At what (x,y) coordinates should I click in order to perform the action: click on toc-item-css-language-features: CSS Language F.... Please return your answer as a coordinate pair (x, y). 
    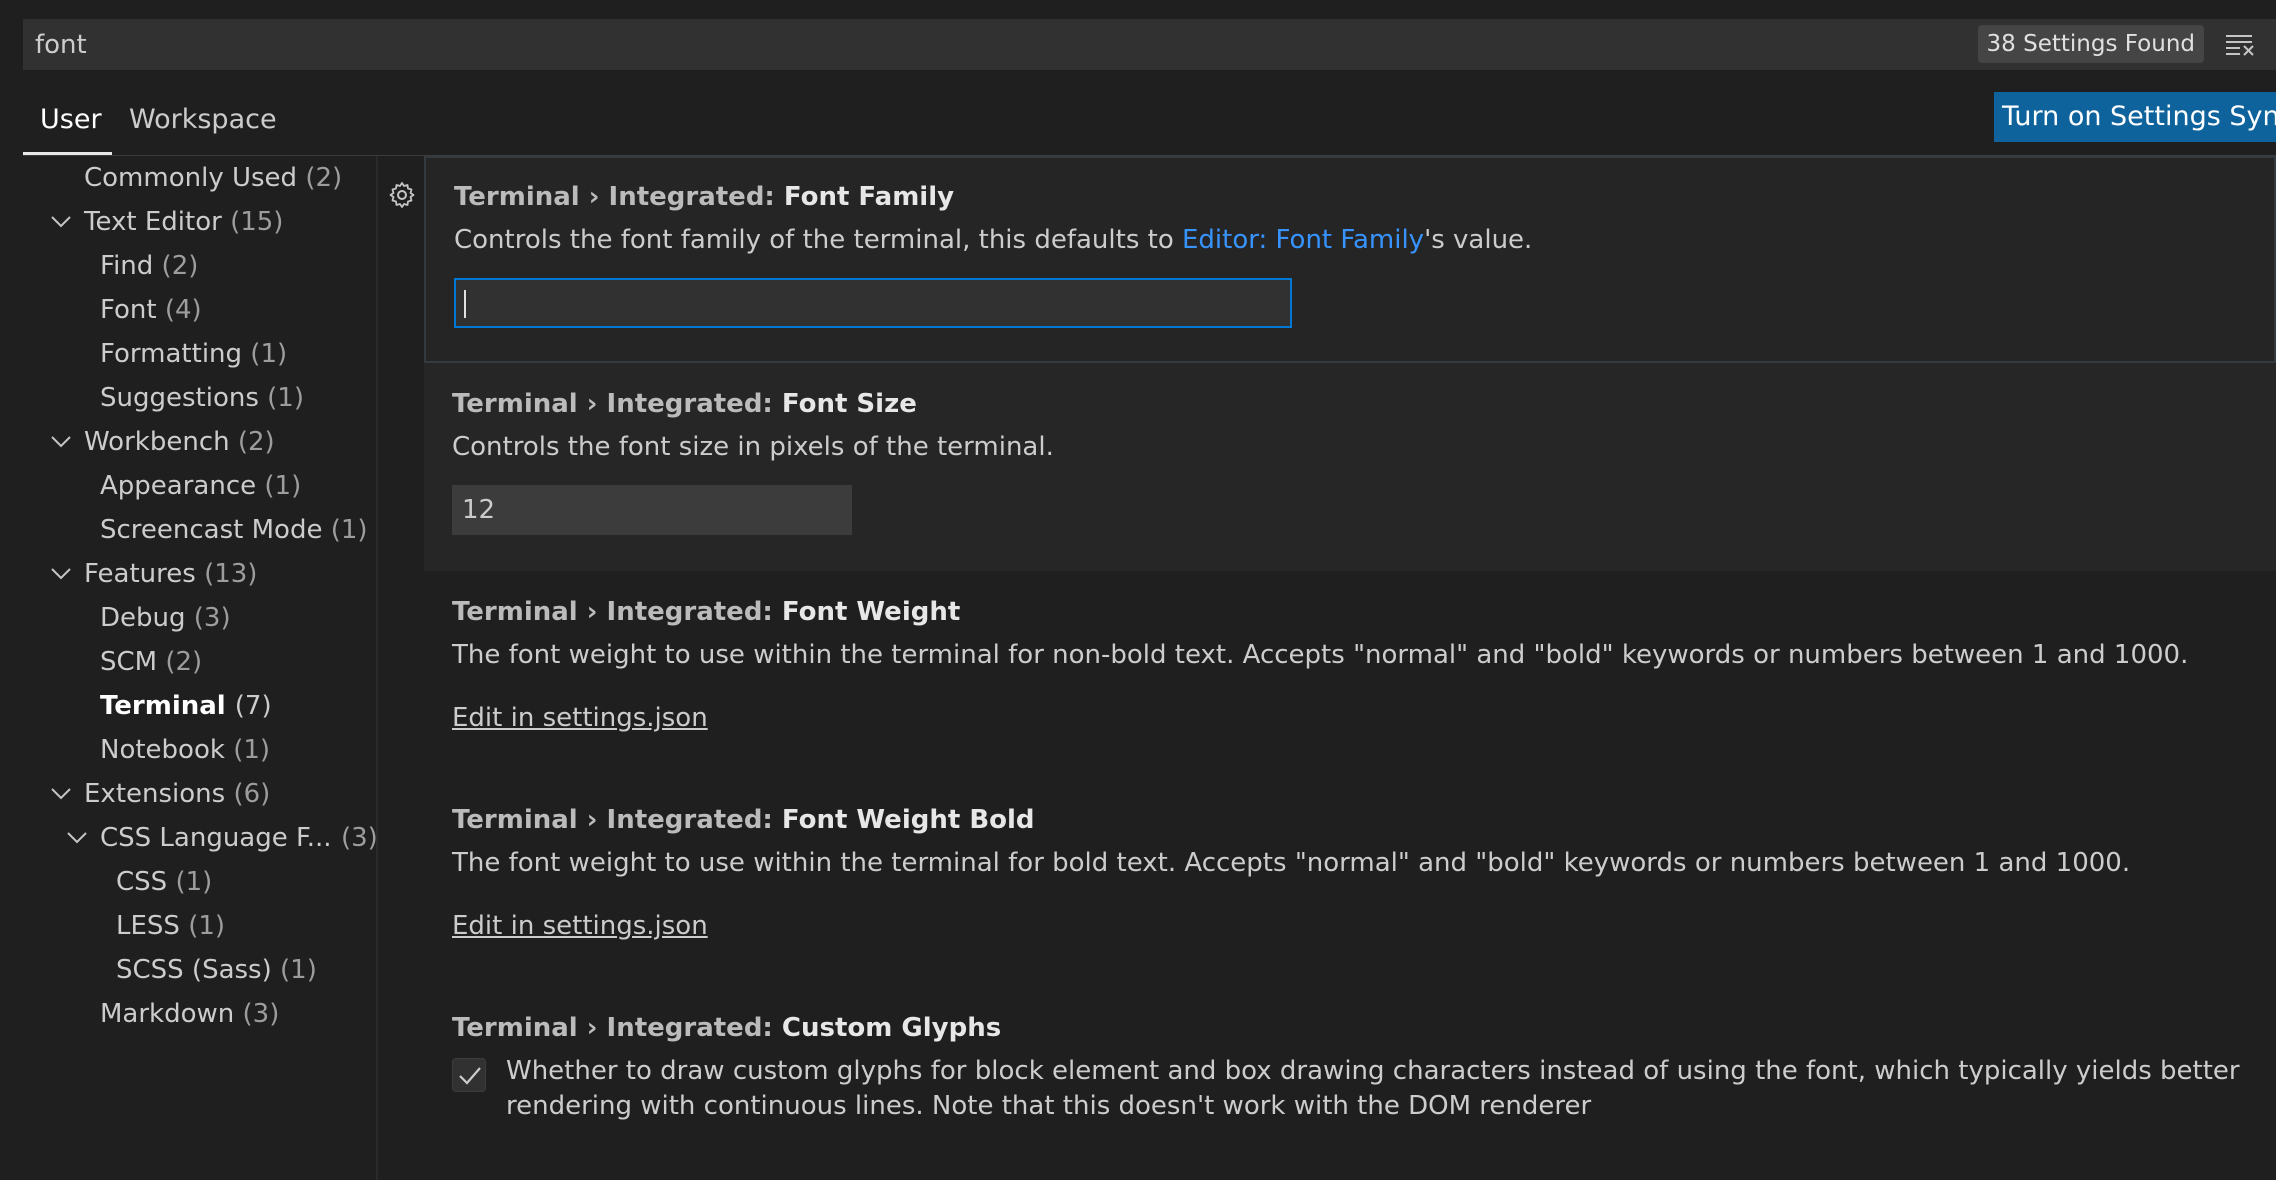
    Looking at the image, I should click on (216, 838).